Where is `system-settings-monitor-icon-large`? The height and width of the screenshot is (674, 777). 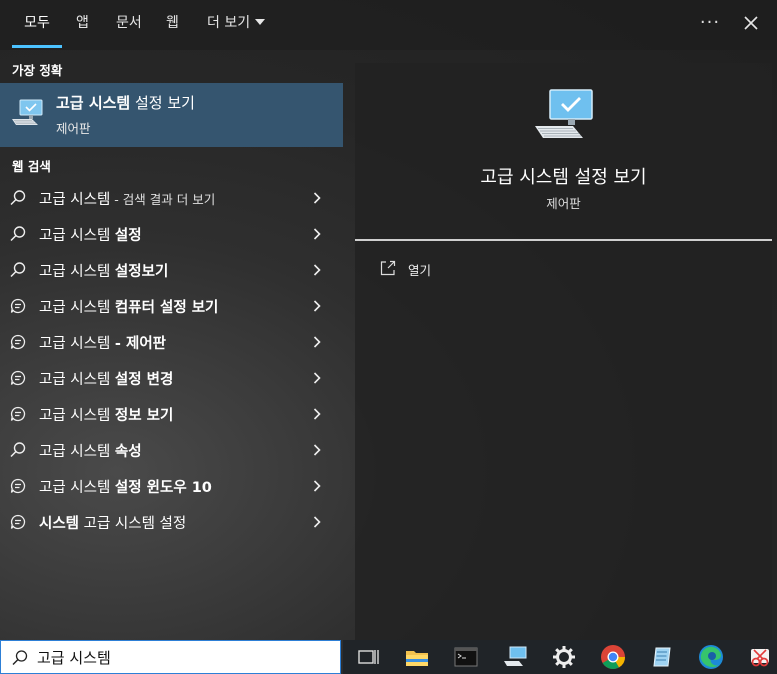 system-settings-monitor-icon-large is located at coordinates (564, 113).